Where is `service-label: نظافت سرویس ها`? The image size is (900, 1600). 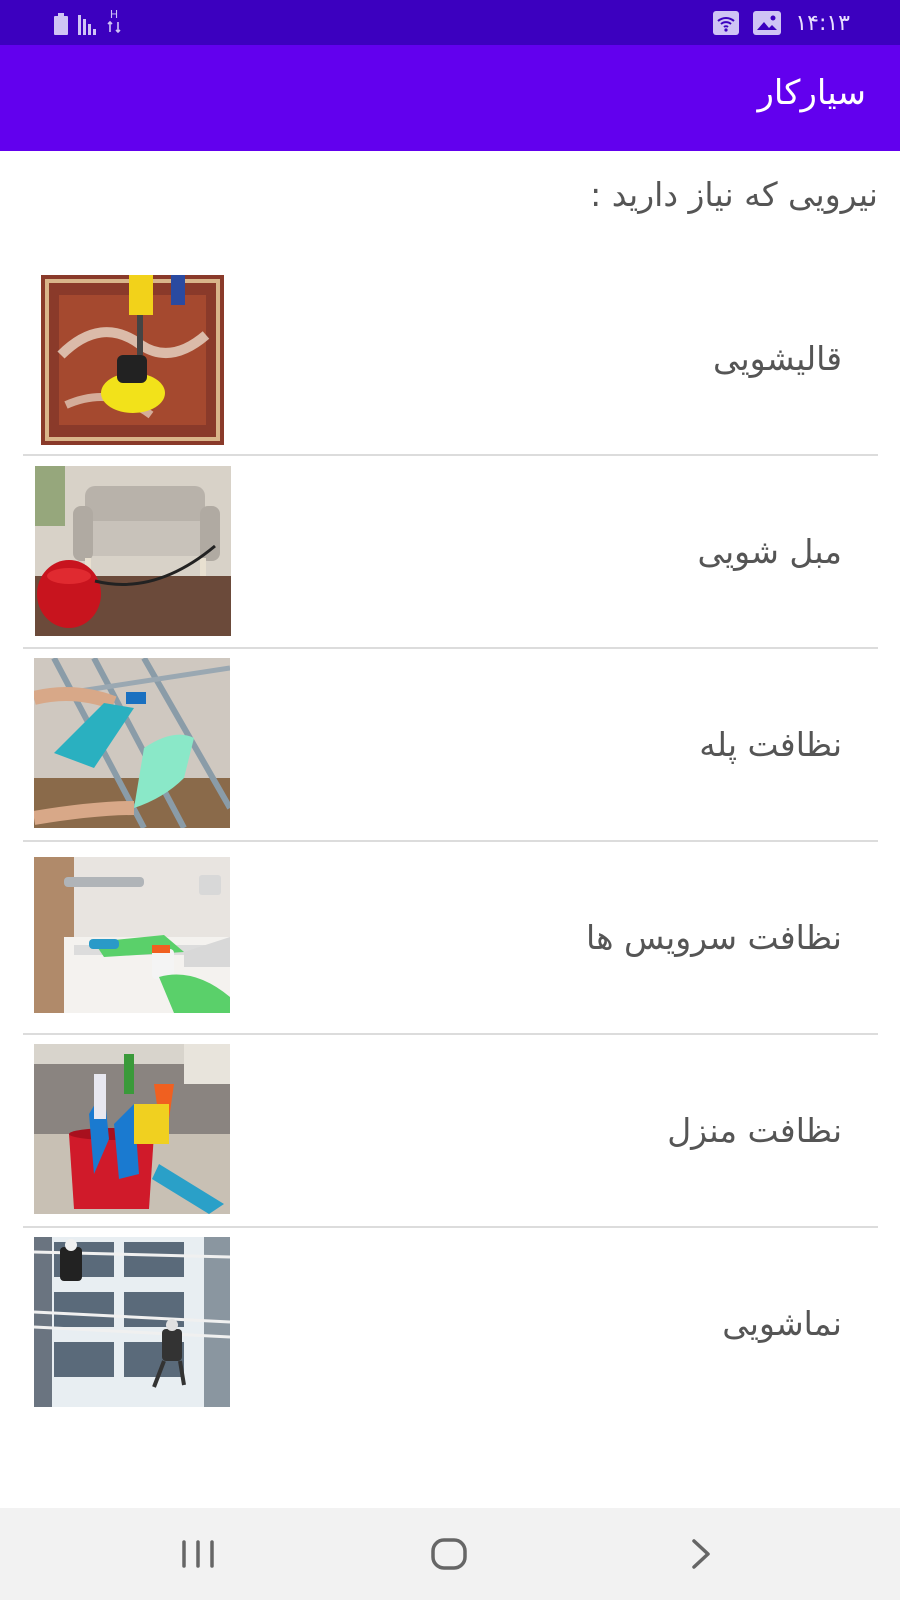 service-label: نظافت سرویس ها is located at coordinates (714, 937).